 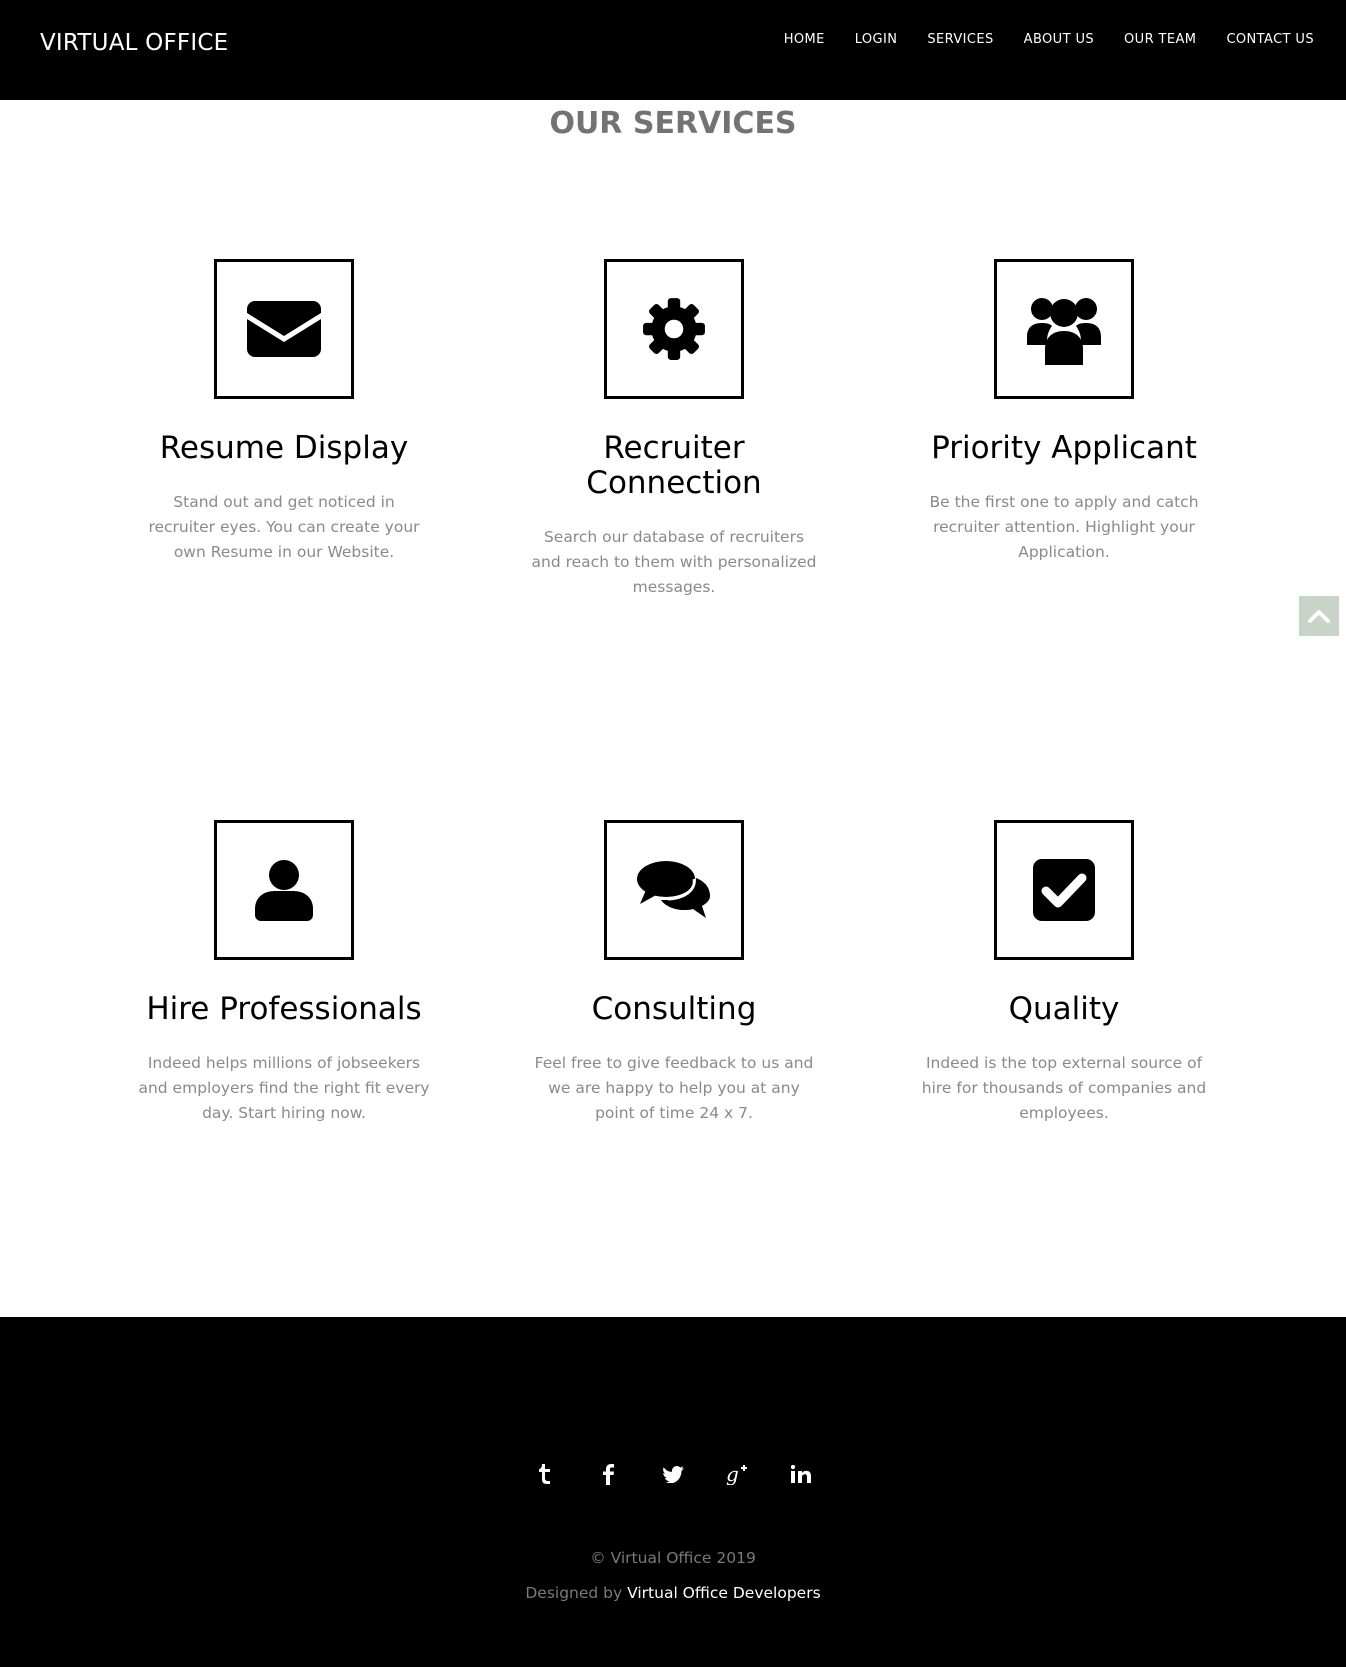 I want to click on linkedin-icon, so click(x=801, y=1474).